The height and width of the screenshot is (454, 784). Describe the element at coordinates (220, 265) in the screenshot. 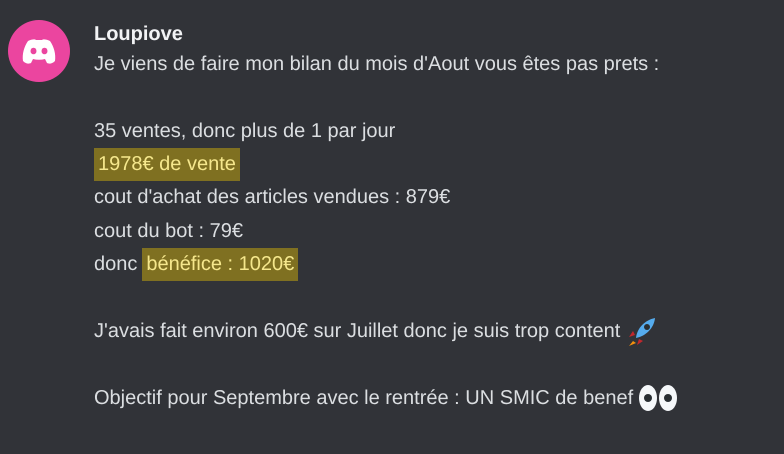

I see `highlighted-text: bénéfice : 1020€` at that location.